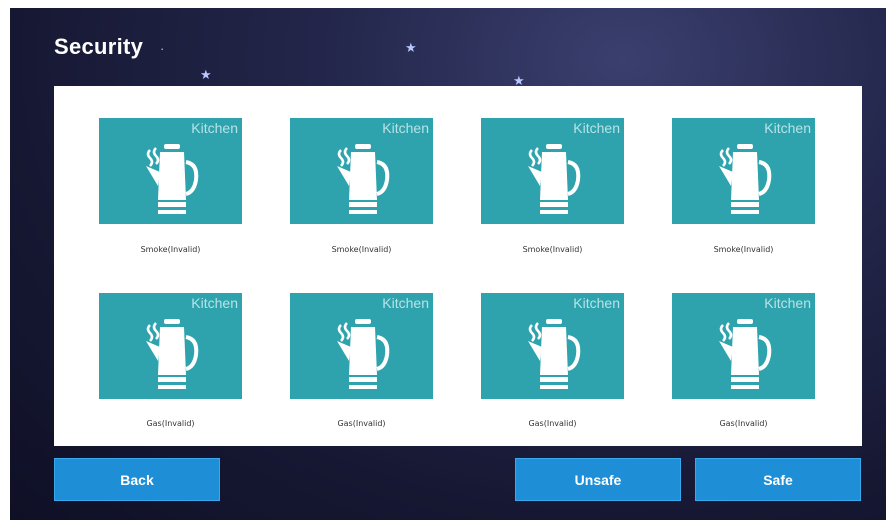 The image size is (893, 527). Describe the element at coordinates (137, 479) in the screenshot. I see `back-button: Back` at that location.